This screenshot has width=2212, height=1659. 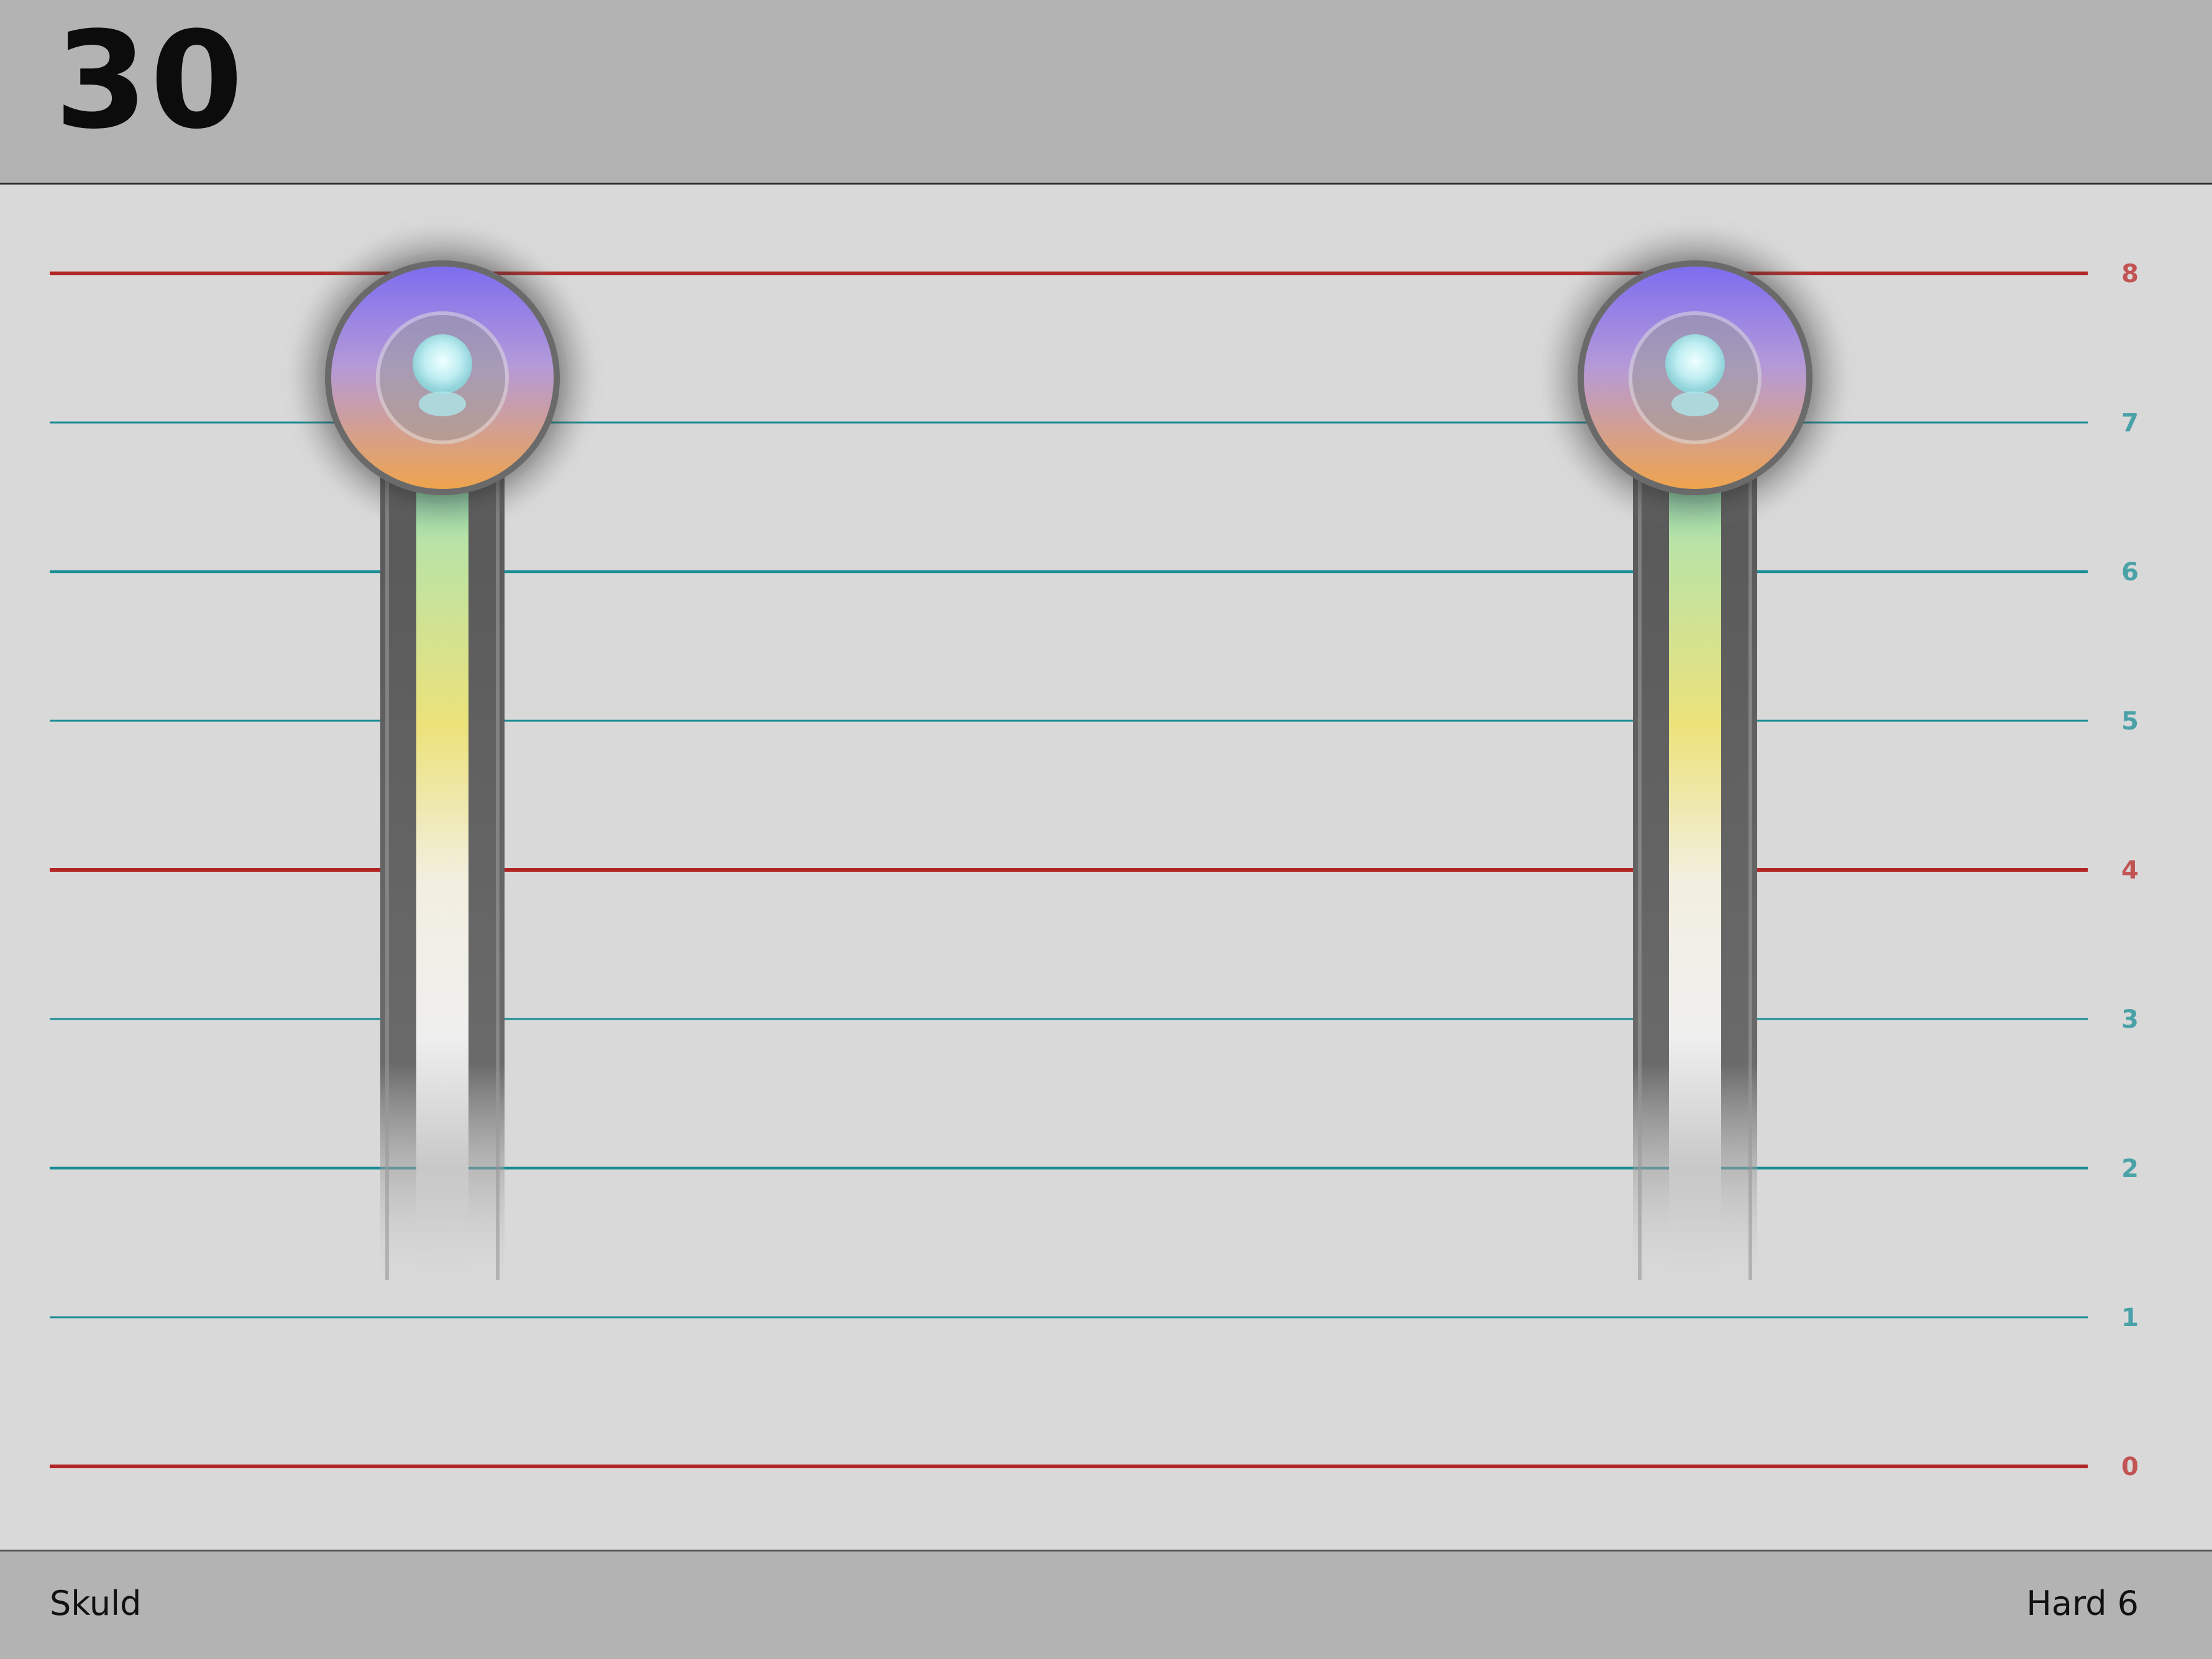 I want to click on staff-level-label: 0, so click(x=2130, y=1467).